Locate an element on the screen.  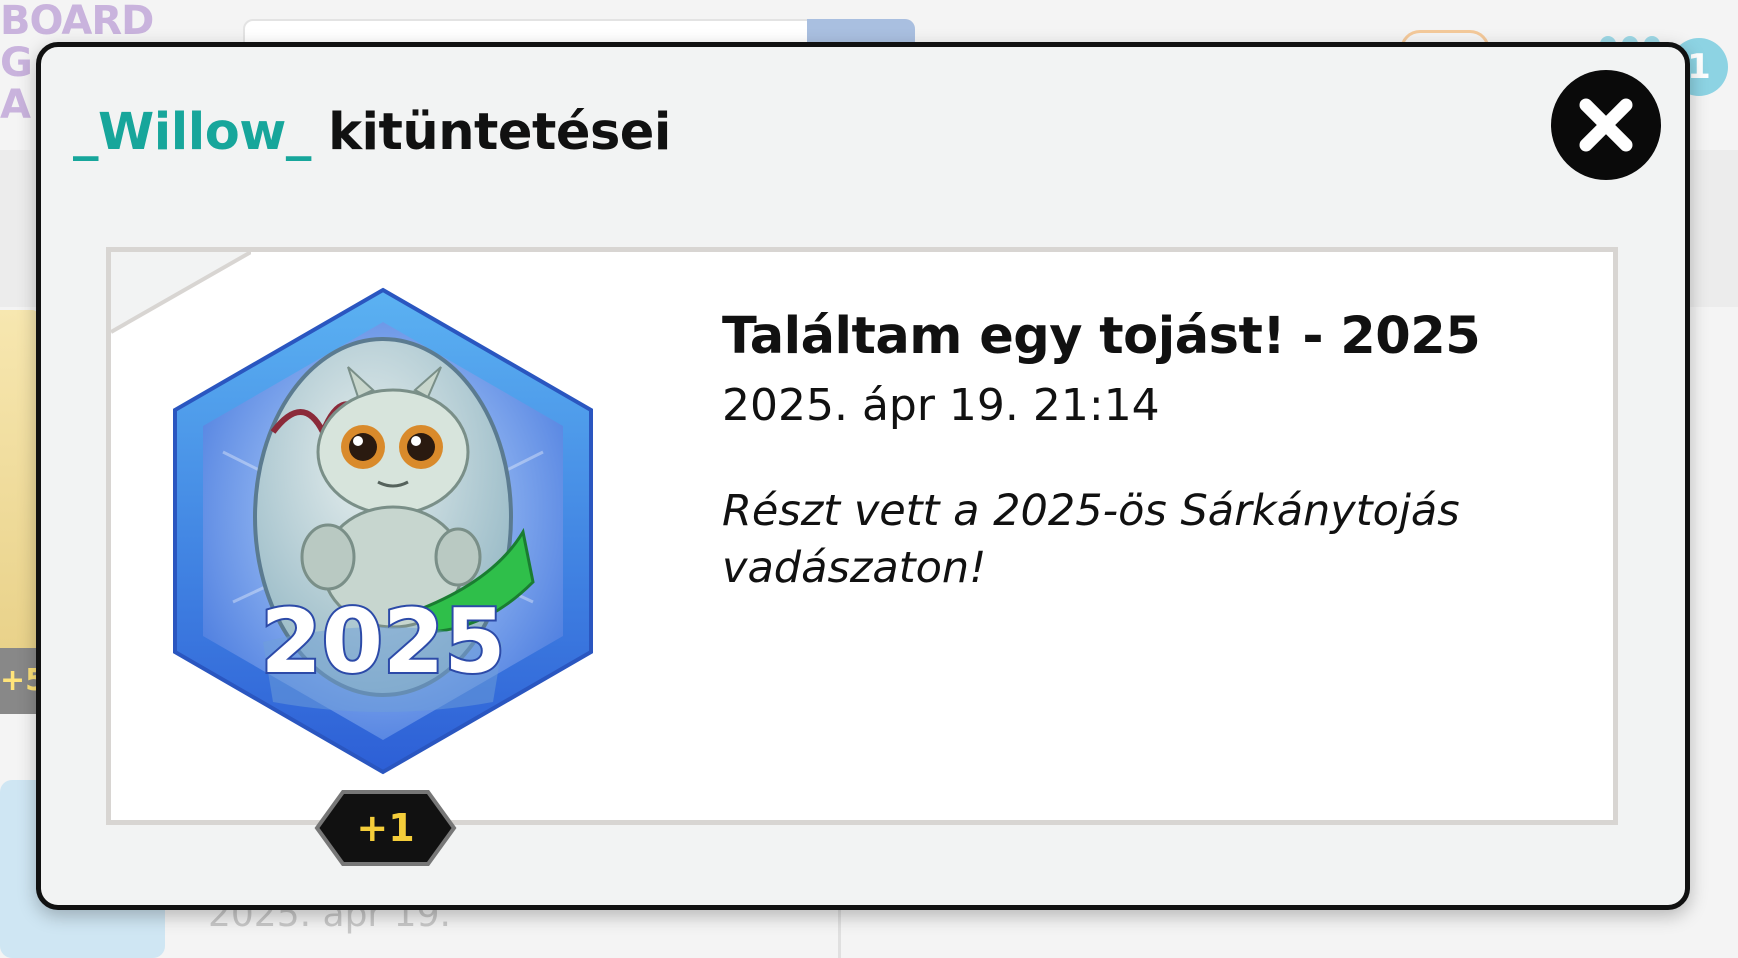
close-button is located at coordinates (1606, 125).